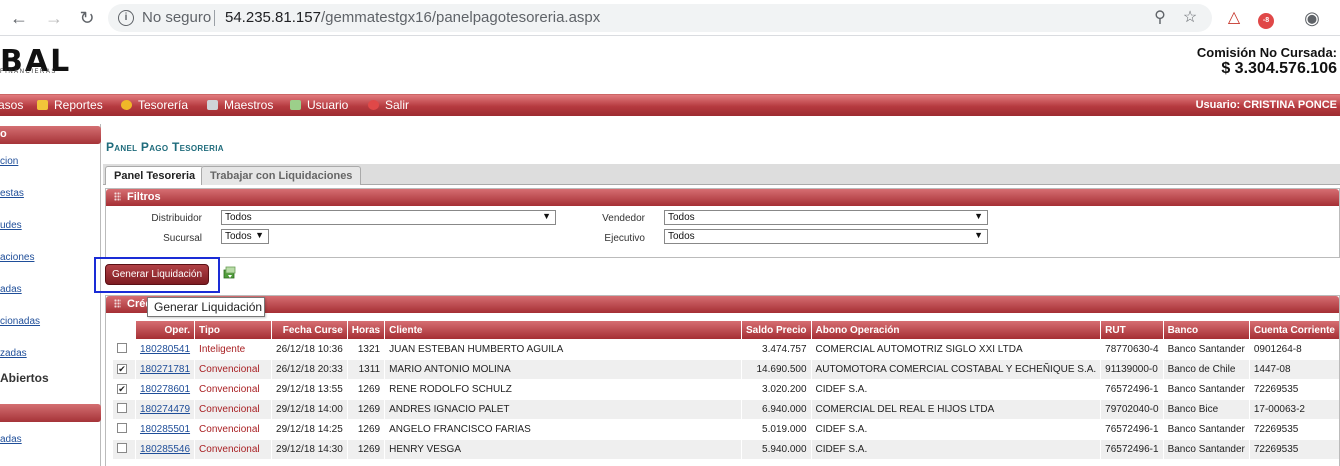 This screenshot has height=466, width=1340. Describe the element at coordinates (17, 257) in the screenshot. I see `sidebar-link: aciones` at that location.